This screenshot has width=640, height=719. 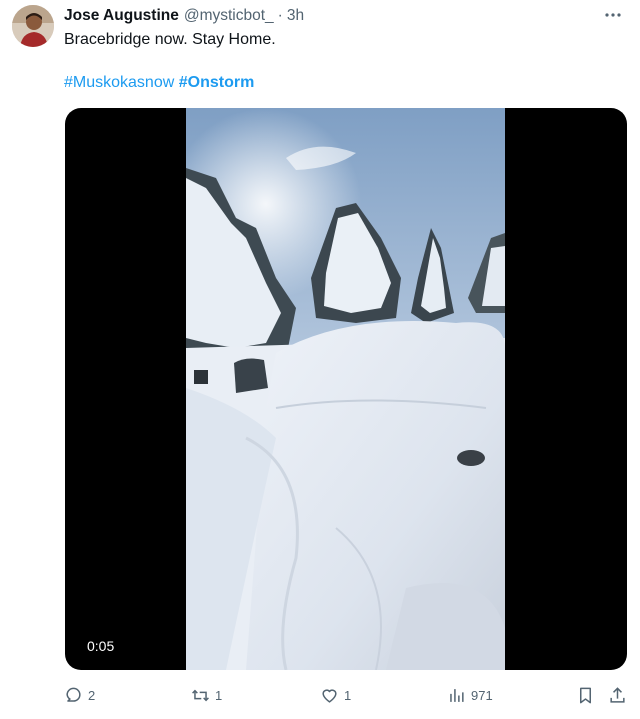 I want to click on video-duration-label: 0:05, so click(x=101, y=646).